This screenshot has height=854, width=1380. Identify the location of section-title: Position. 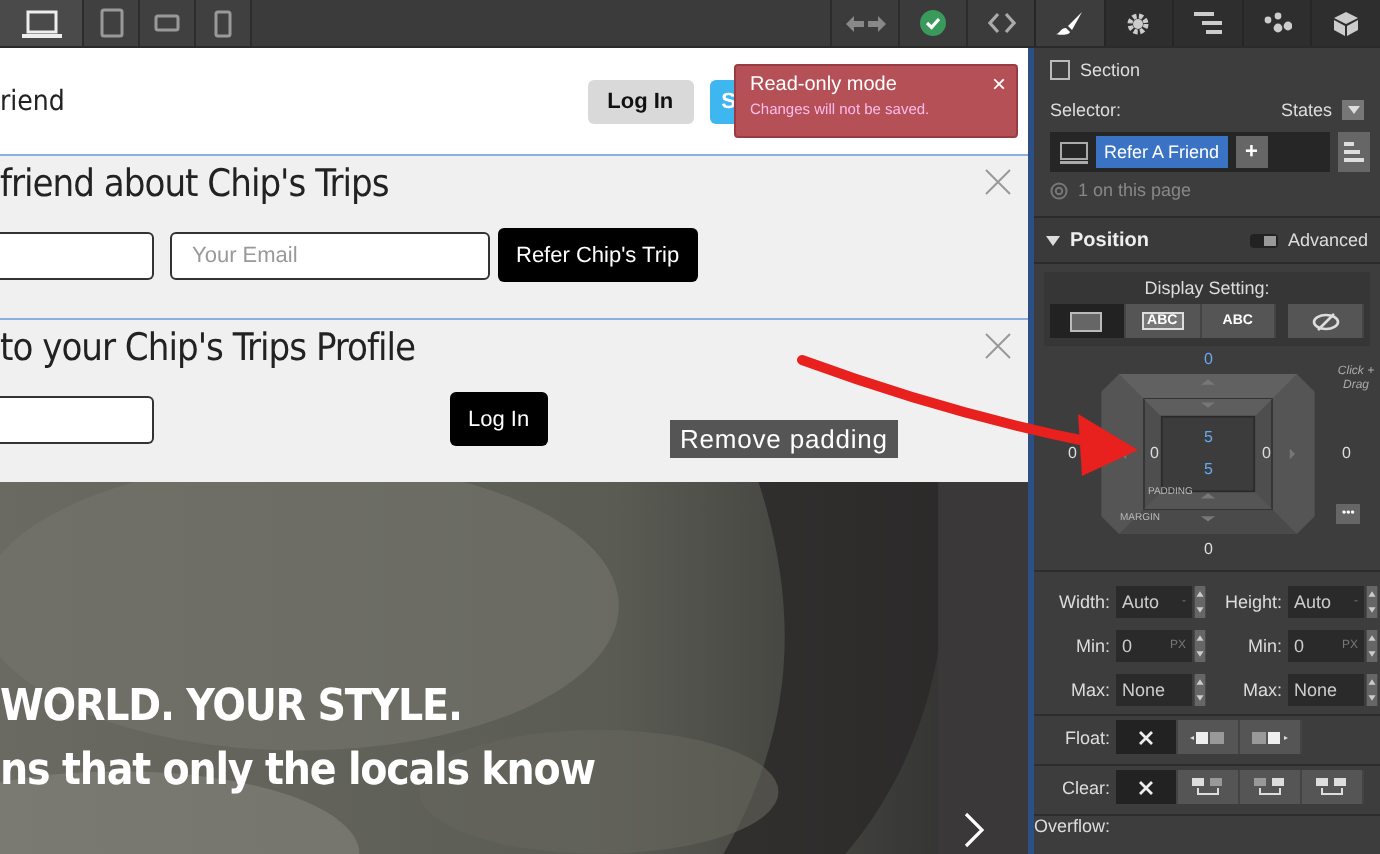
(1109, 240).